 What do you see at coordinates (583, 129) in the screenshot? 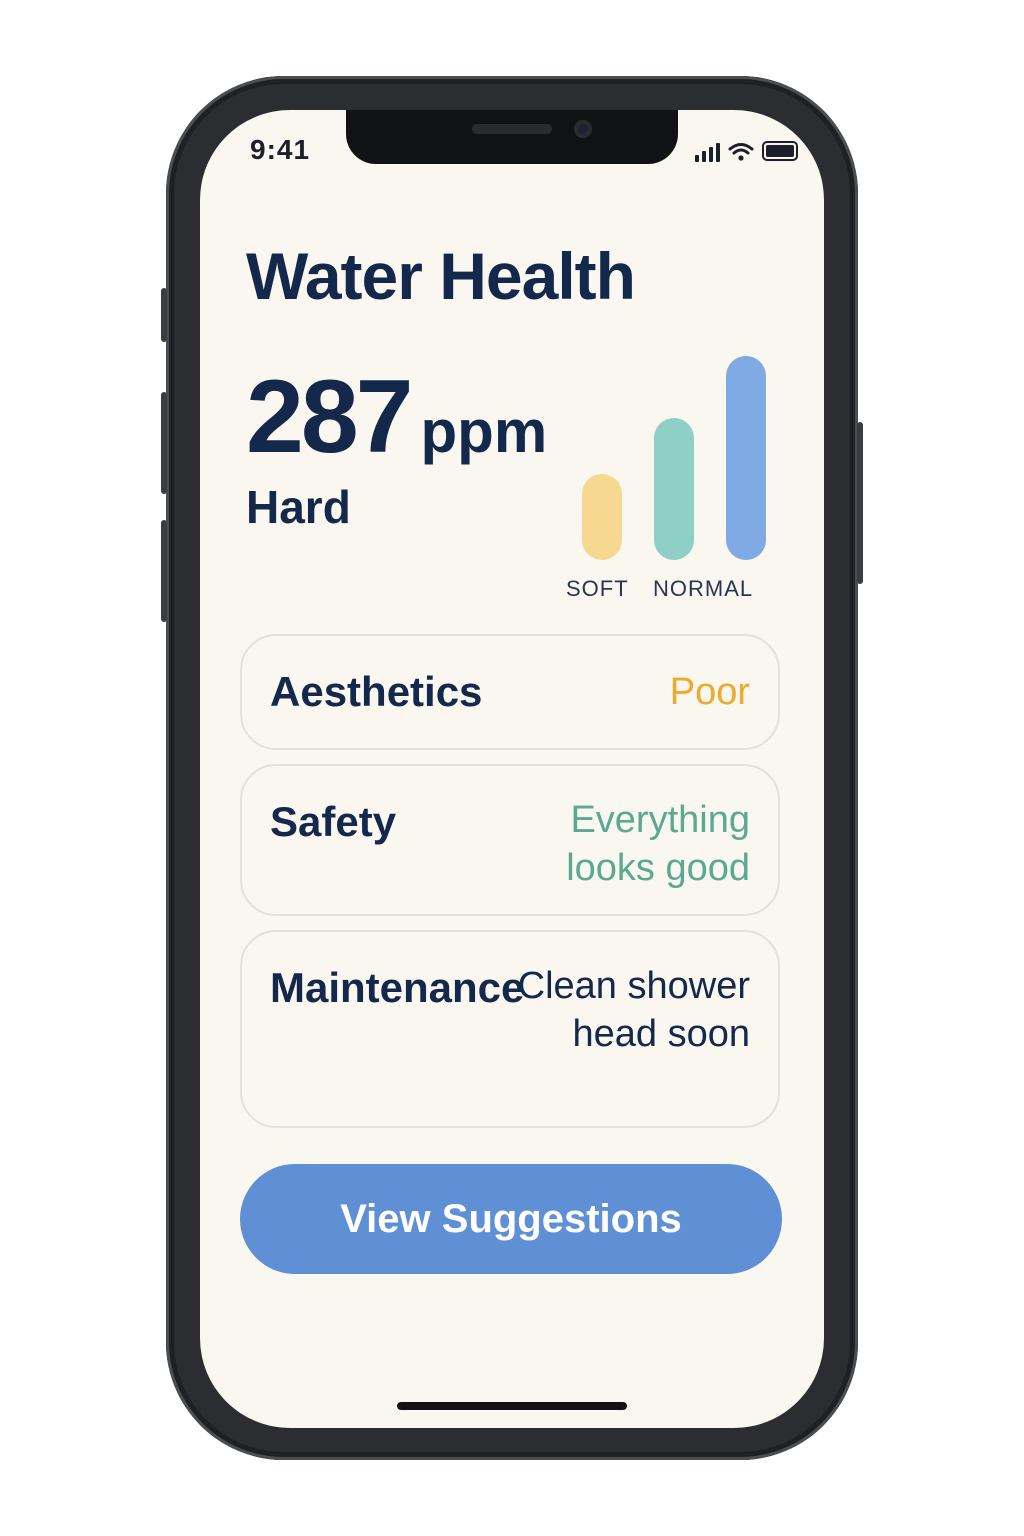
I see `front-camera` at bounding box center [583, 129].